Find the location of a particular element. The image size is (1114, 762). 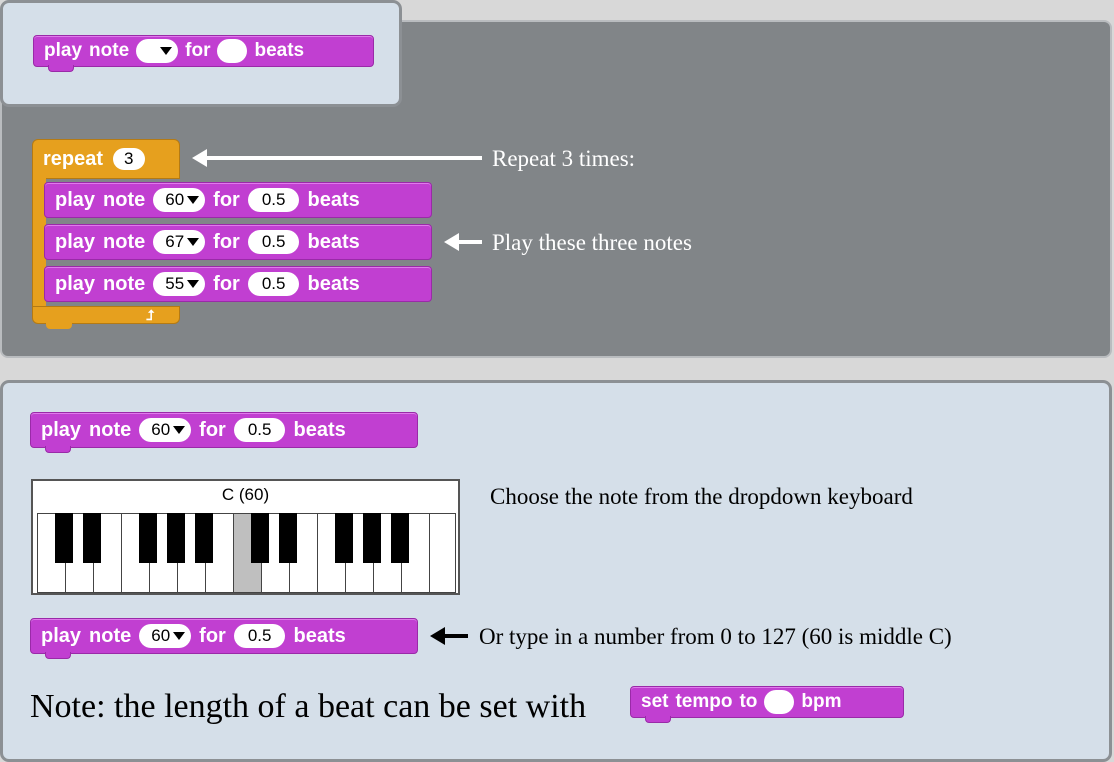

repeat-block-notch is located at coordinates (59, 325).